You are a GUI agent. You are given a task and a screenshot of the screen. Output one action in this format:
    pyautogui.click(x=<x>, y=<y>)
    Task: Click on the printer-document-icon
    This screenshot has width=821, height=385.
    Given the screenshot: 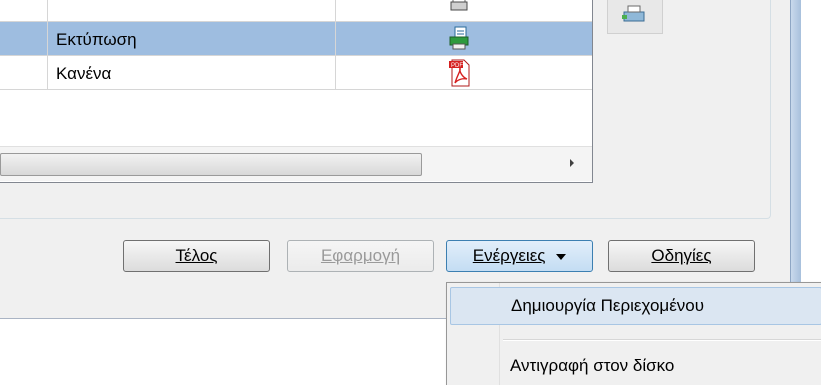 What is the action you would take?
    pyautogui.click(x=459, y=38)
    